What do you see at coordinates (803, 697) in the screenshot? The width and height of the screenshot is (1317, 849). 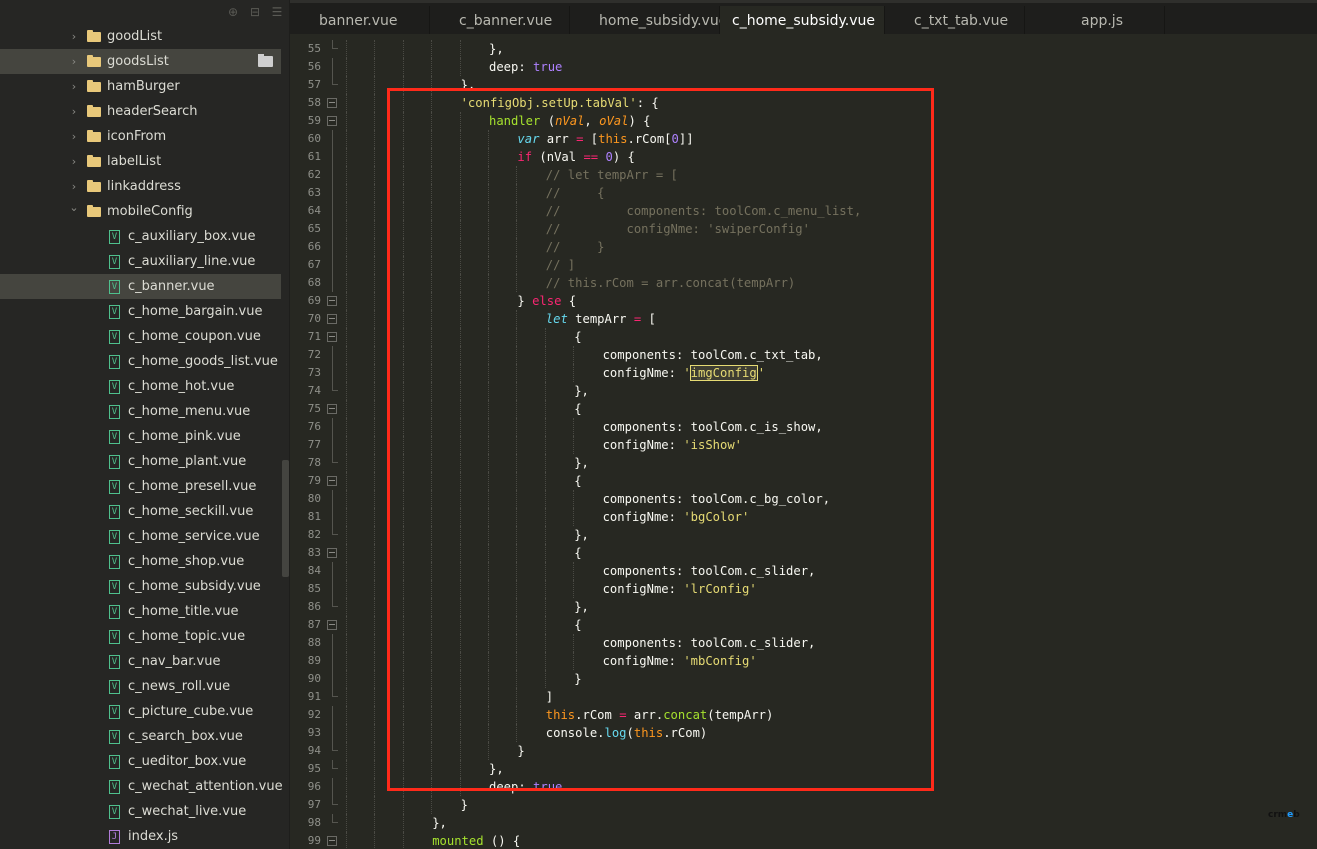 I see `code-line: 91]` at bounding box center [803, 697].